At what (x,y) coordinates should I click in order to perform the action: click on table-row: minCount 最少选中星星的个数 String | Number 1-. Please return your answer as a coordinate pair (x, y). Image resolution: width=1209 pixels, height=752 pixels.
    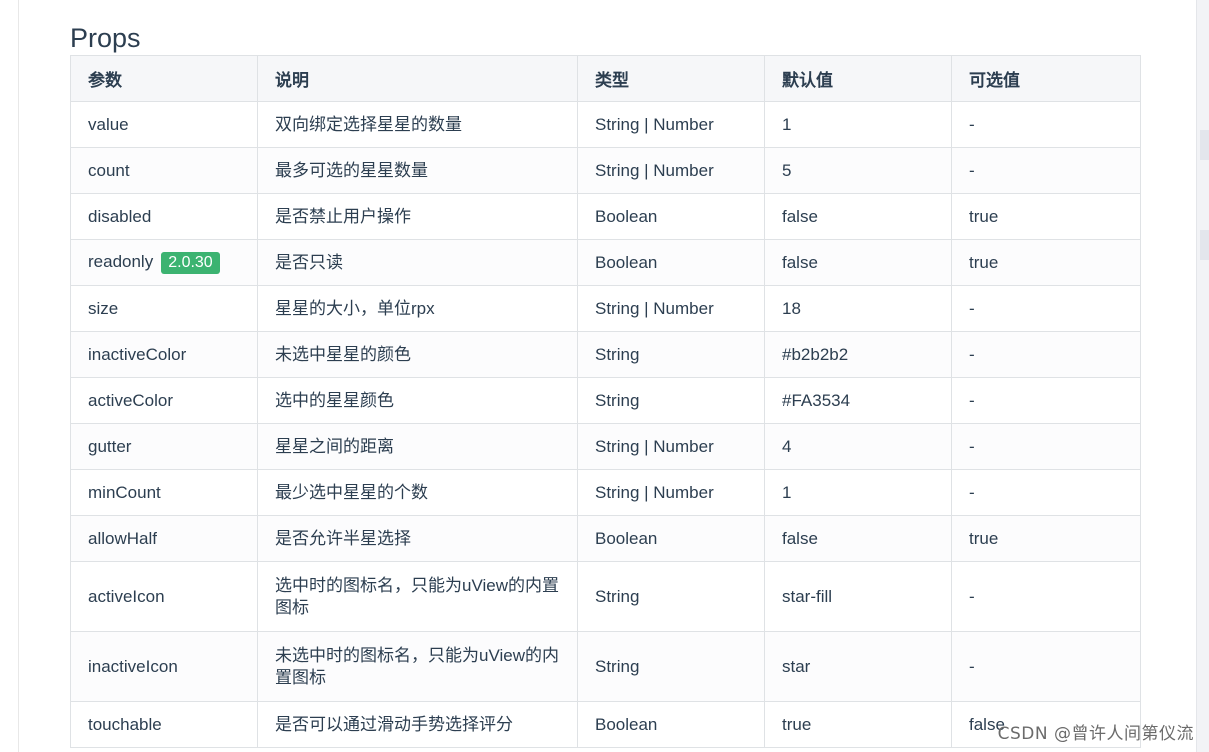
    Looking at the image, I should click on (605, 492).